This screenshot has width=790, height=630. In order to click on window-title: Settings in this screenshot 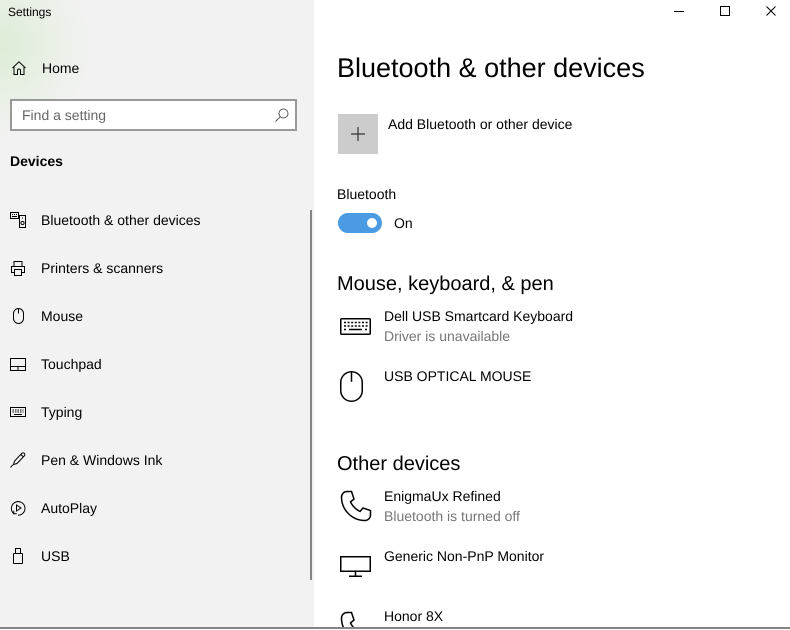, I will do `click(29, 12)`.